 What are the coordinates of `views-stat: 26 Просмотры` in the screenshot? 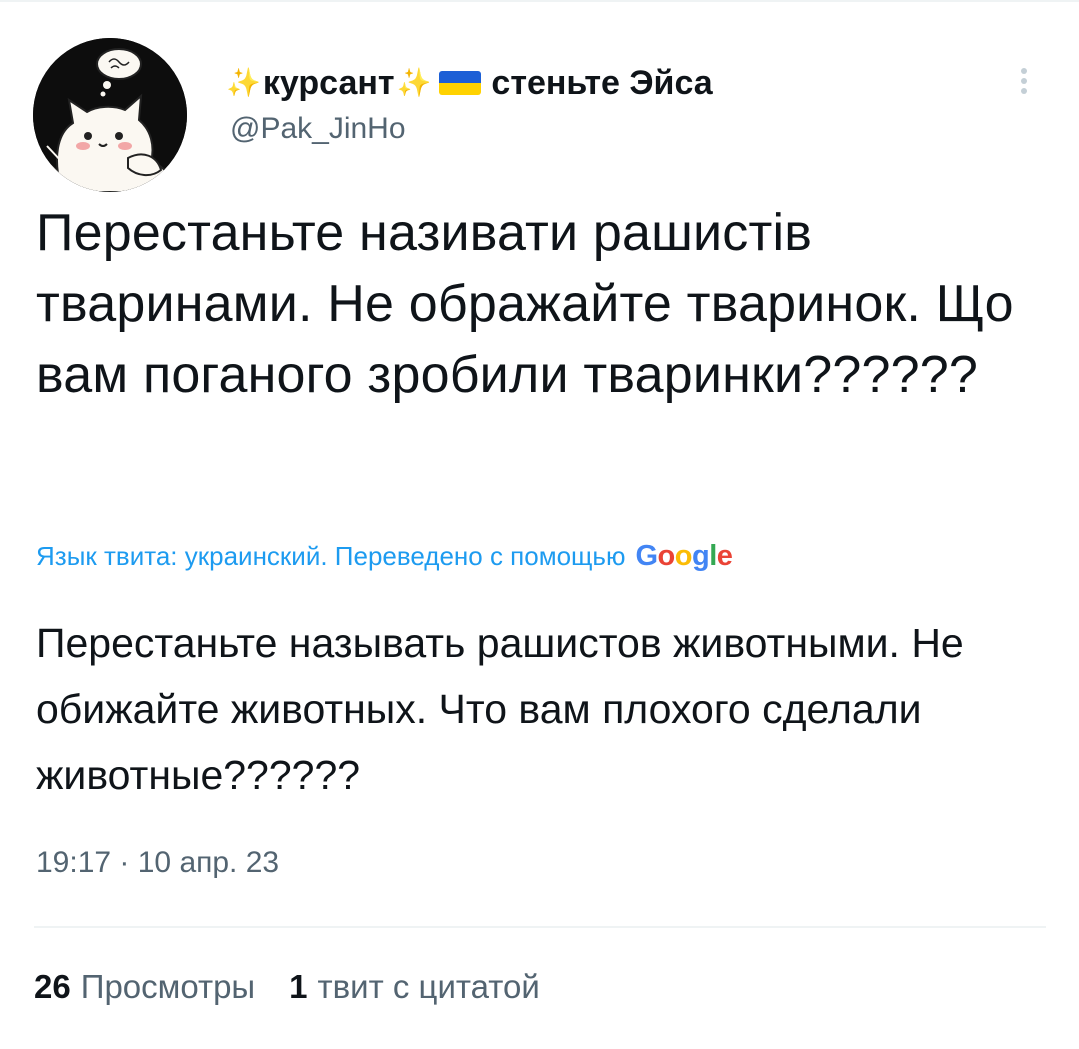 It's located at (144, 987).